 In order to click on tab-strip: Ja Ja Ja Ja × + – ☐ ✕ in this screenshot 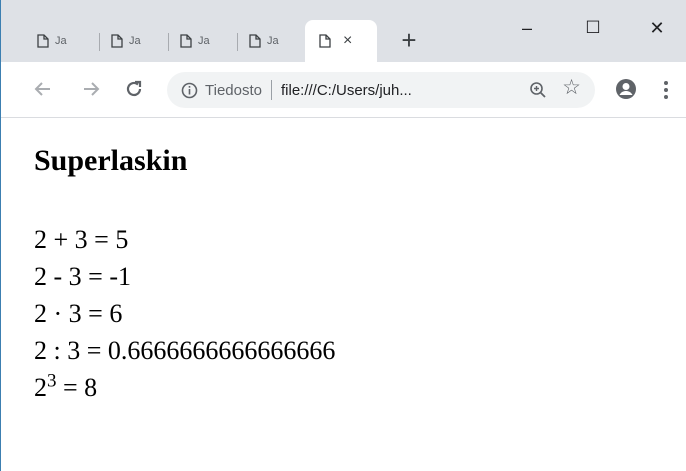, I will do `click(343, 34)`.